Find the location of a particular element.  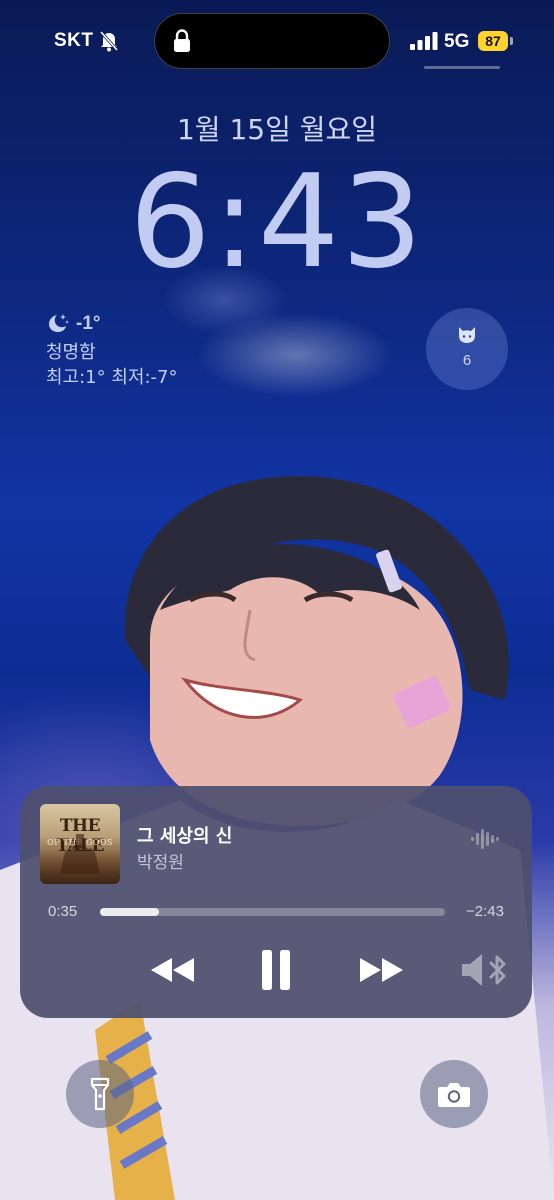

network-type-label: 5G is located at coordinates (457, 41).